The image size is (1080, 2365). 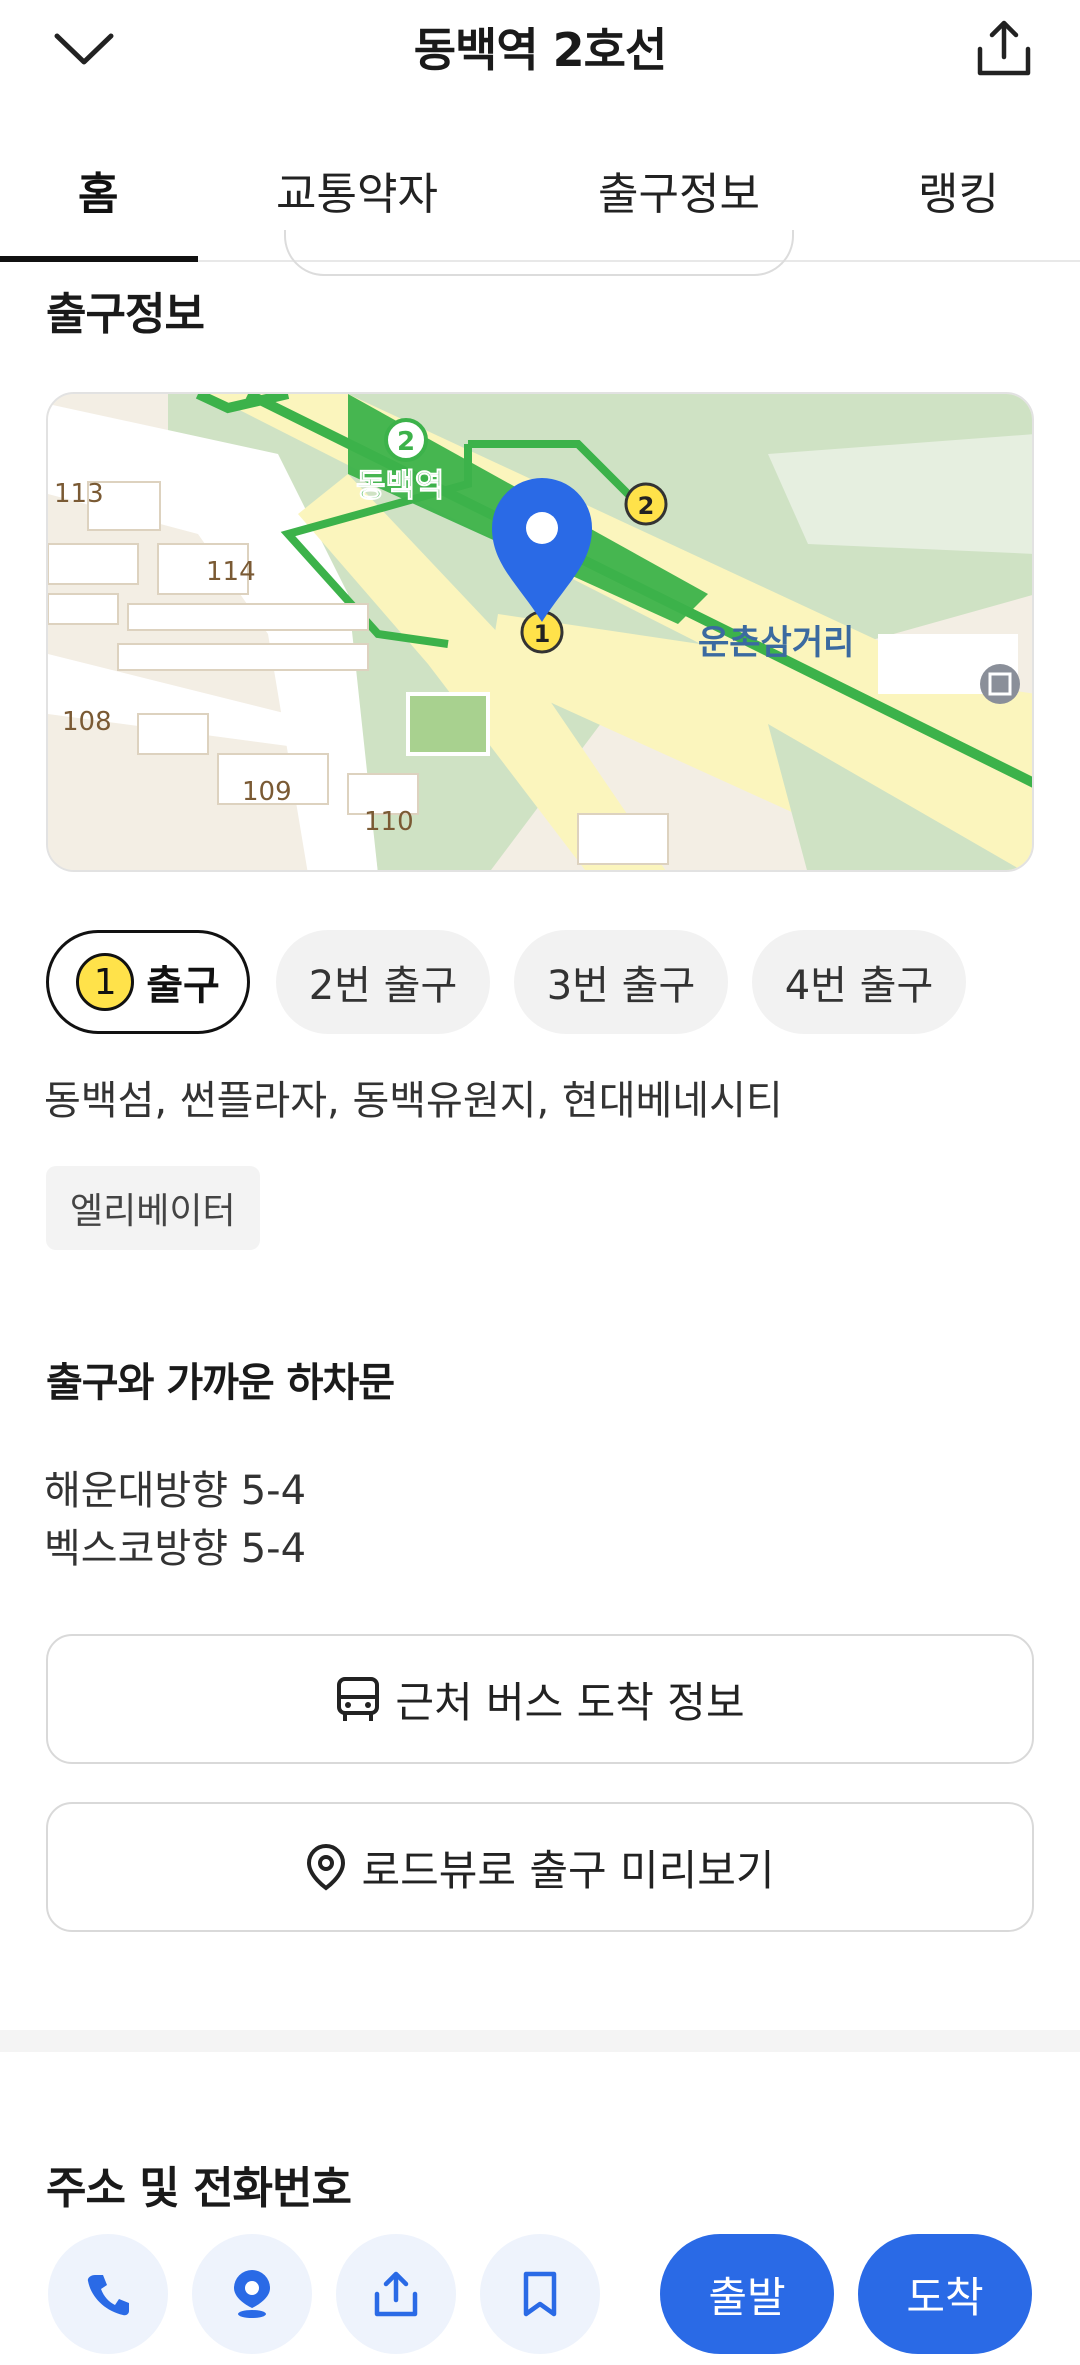 I want to click on exit-marker-label: 2, so click(x=646, y=506).